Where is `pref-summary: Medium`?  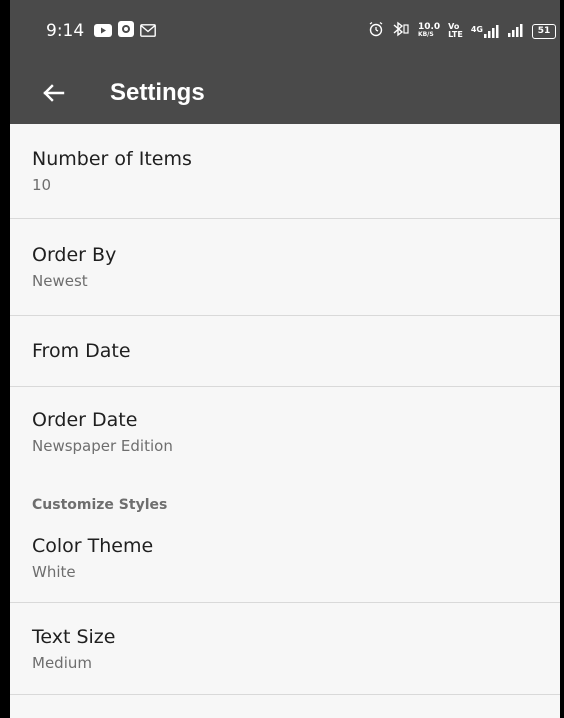 pref-summary: Medium is located at coordinates (62, 662).